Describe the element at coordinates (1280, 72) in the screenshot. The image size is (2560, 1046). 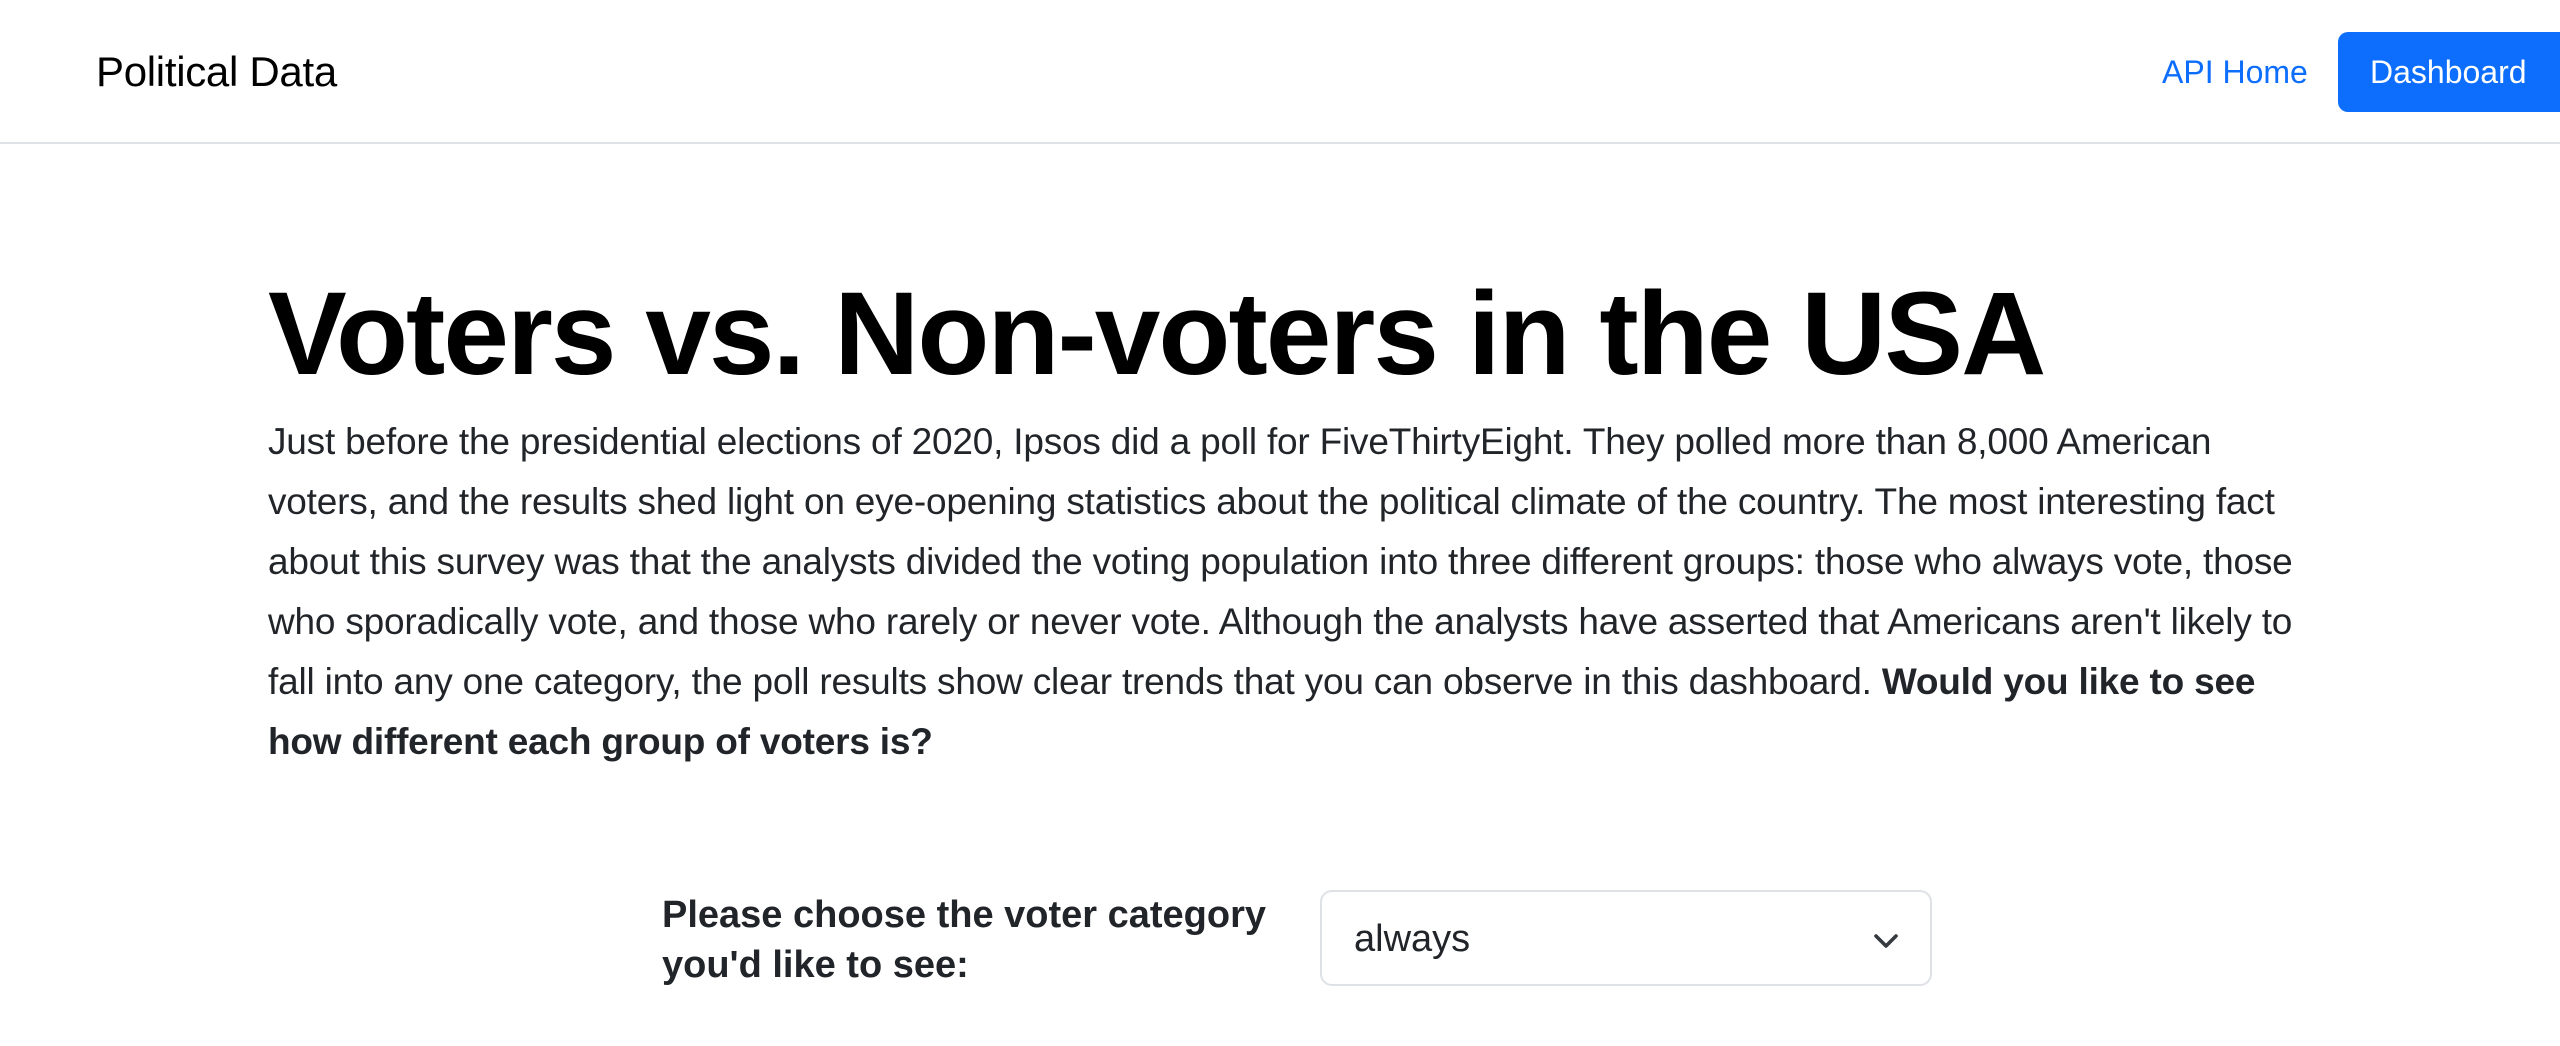
I see `top-navbar: Political Data API Home Dashboard` at that location.